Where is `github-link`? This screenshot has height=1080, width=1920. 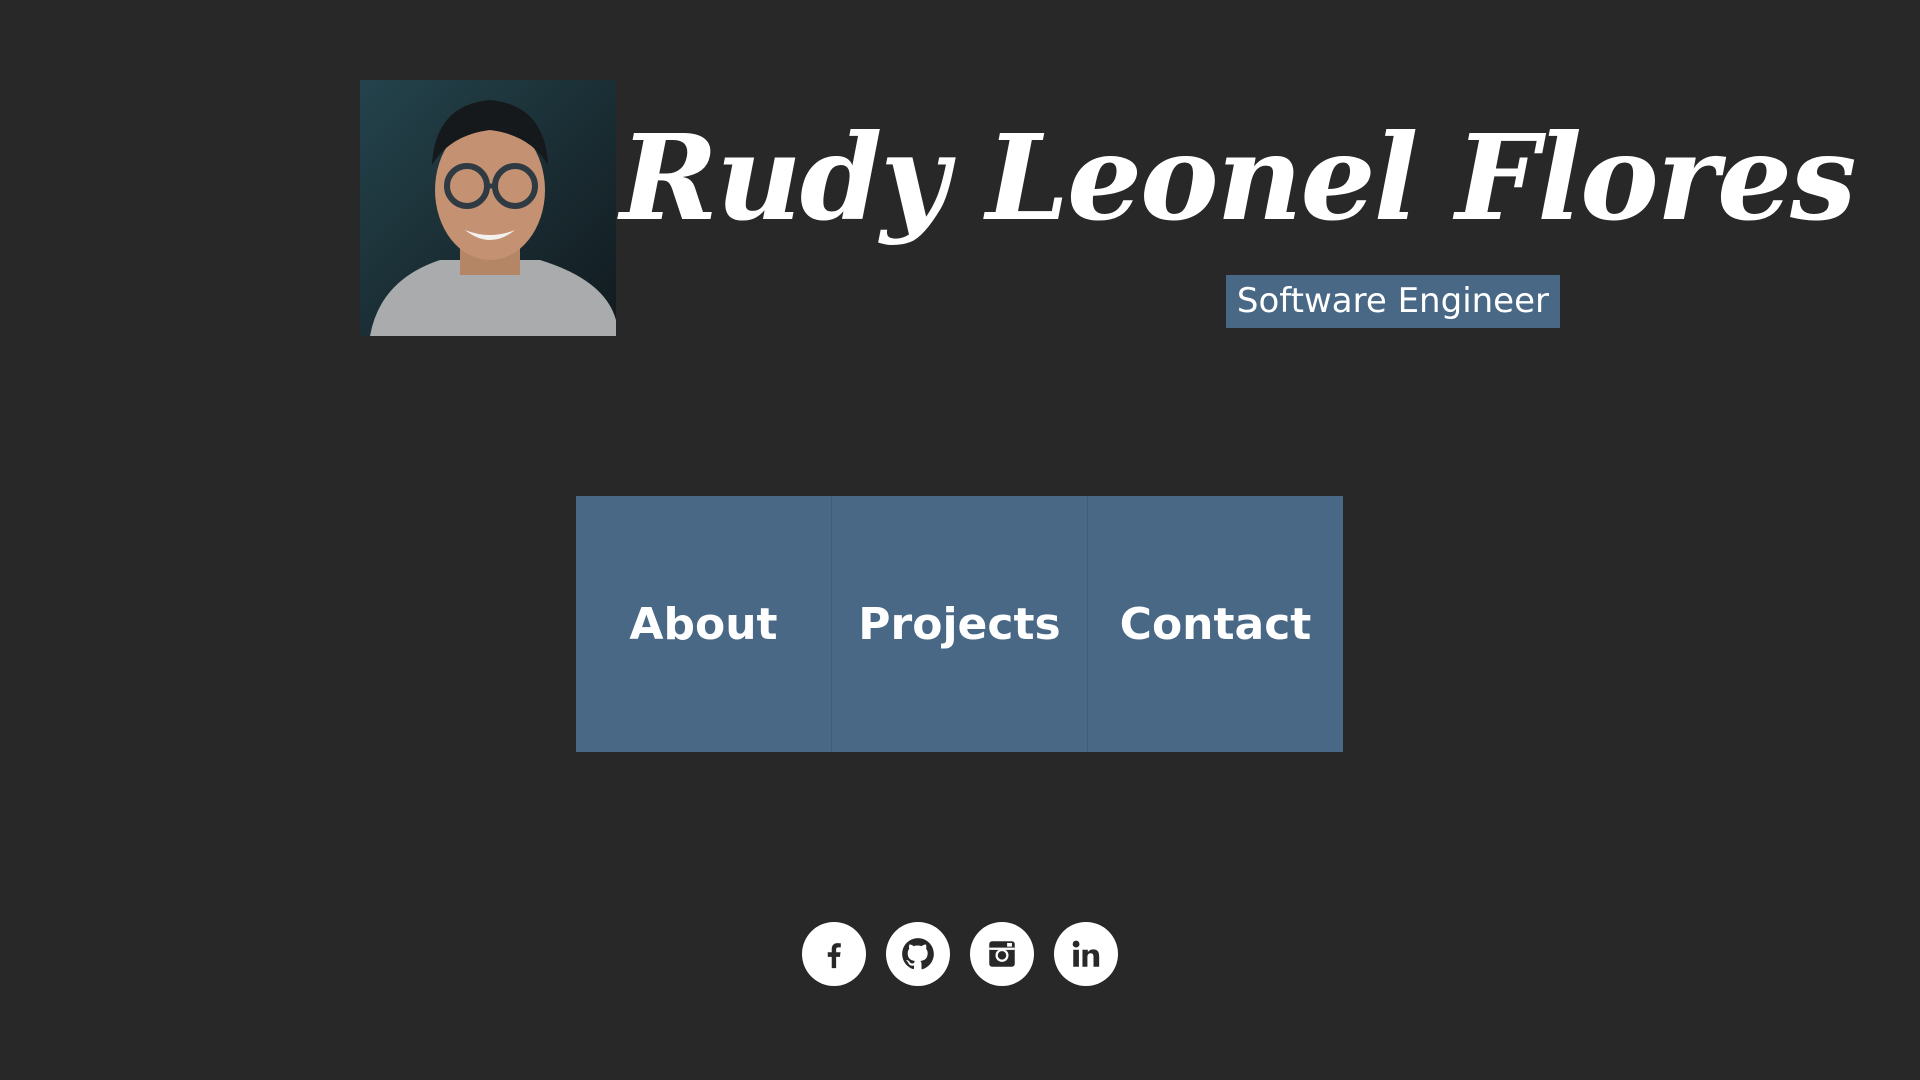
github-link is located at coordinates (918, 954).